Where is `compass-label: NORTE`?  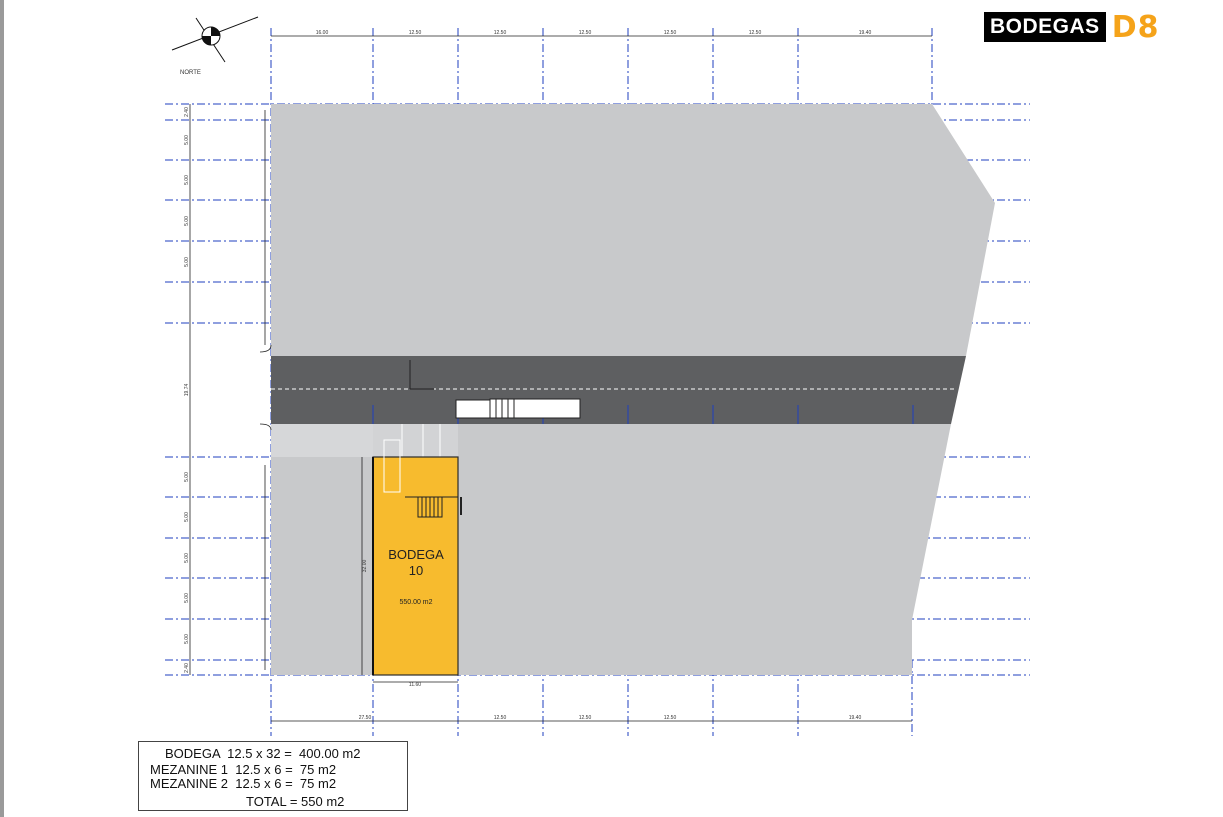 compass-label: NORTE is located at coordinates (190, 73).